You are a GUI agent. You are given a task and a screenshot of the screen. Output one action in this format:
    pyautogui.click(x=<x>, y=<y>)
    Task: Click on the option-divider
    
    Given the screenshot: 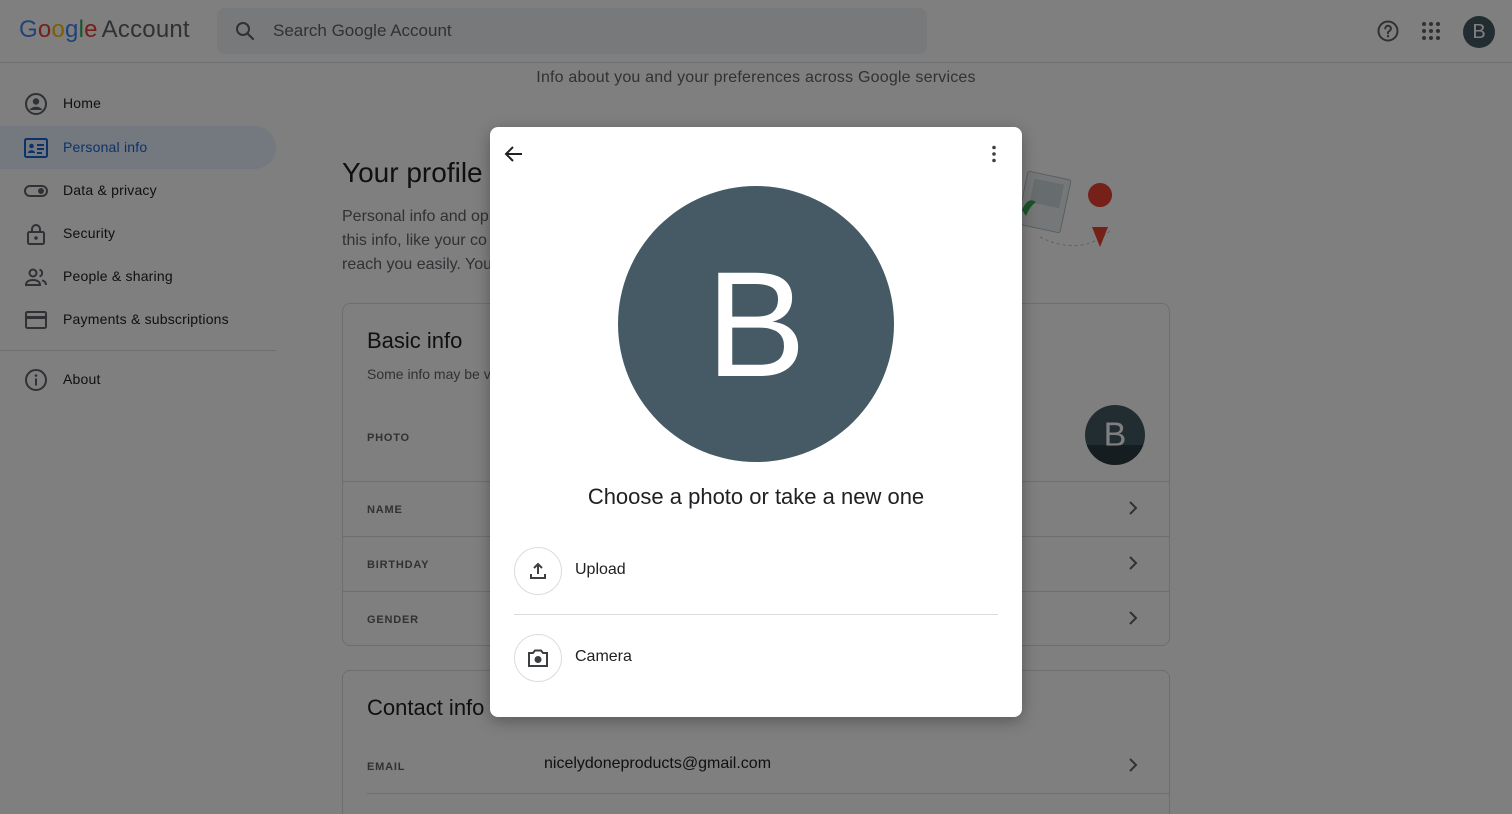 What is the action you would take?
    pyautogui.click(x=756, y=614)
    